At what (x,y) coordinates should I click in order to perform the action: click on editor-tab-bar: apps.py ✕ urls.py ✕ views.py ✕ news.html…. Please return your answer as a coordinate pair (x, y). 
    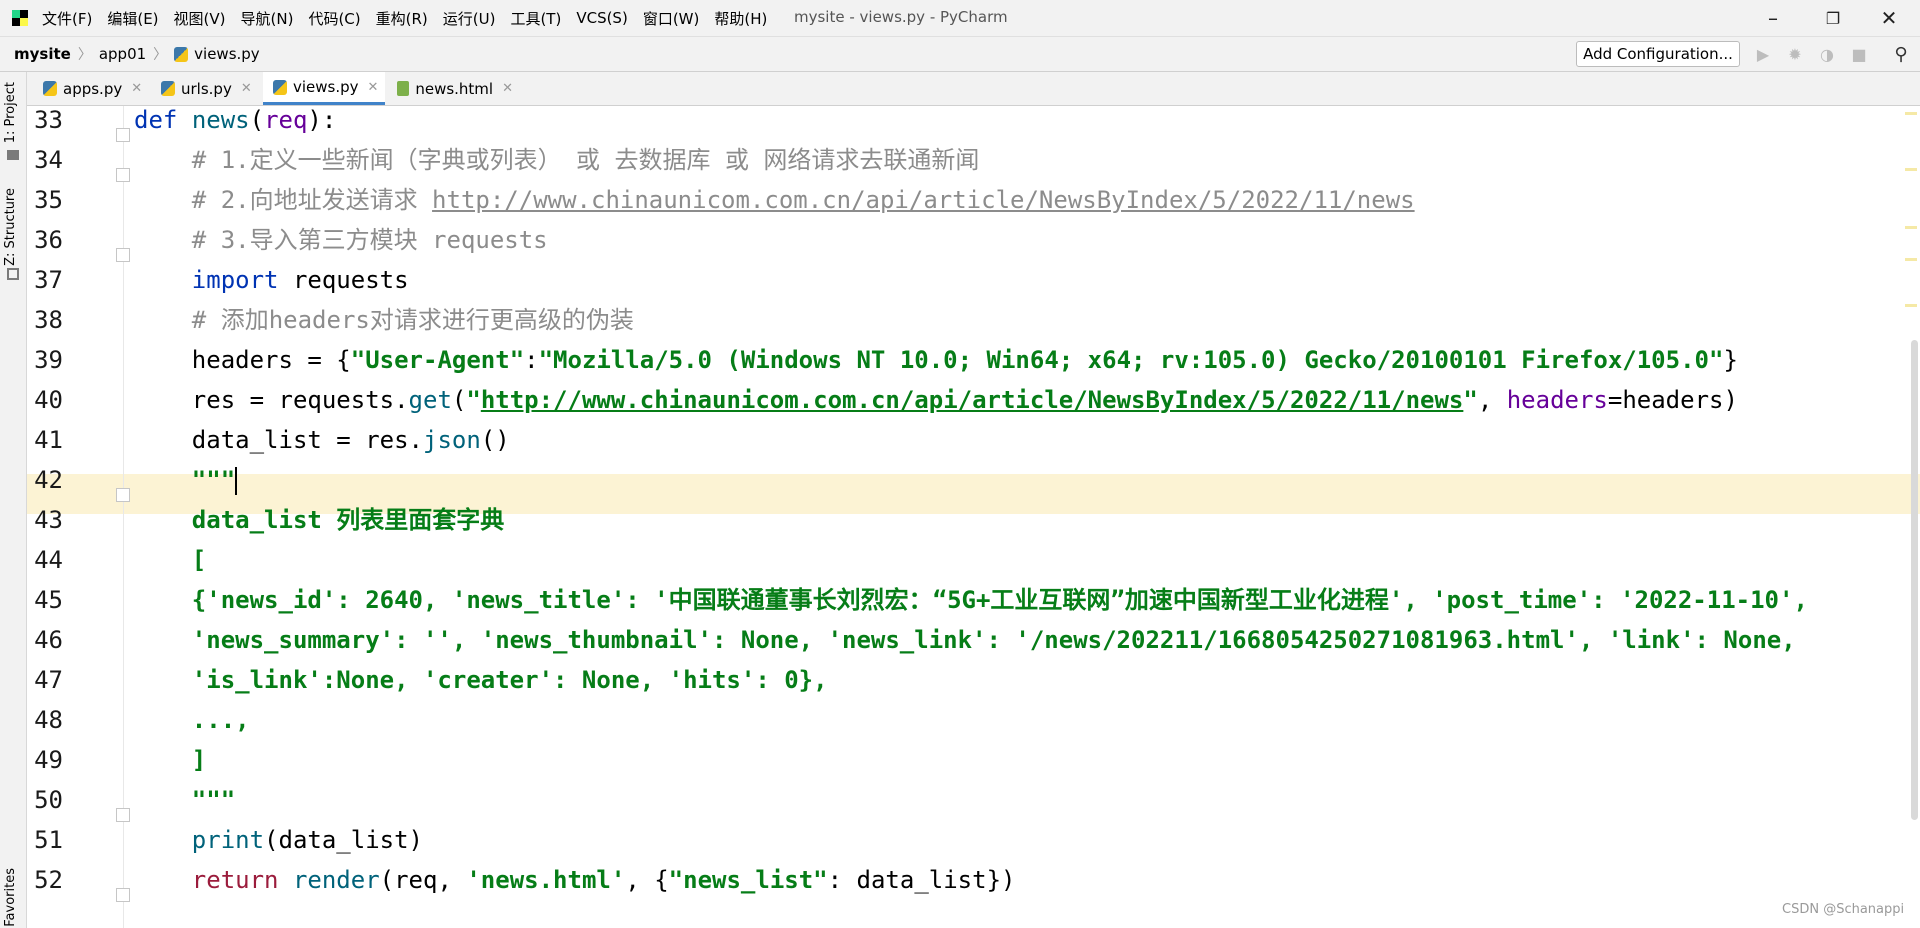
    Looking at the image, I should click on (973, 89).